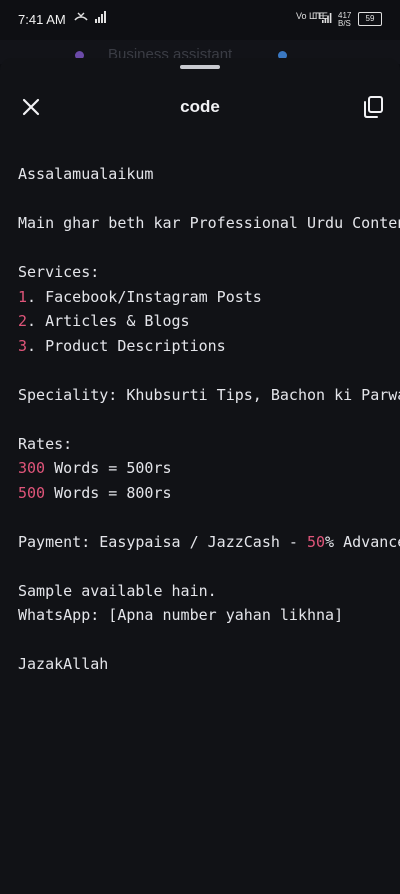 The height and width of the screenshot is (894, 400). I want to click on code-line-service-3: 3. Product Descriptions, so click(209, 346).